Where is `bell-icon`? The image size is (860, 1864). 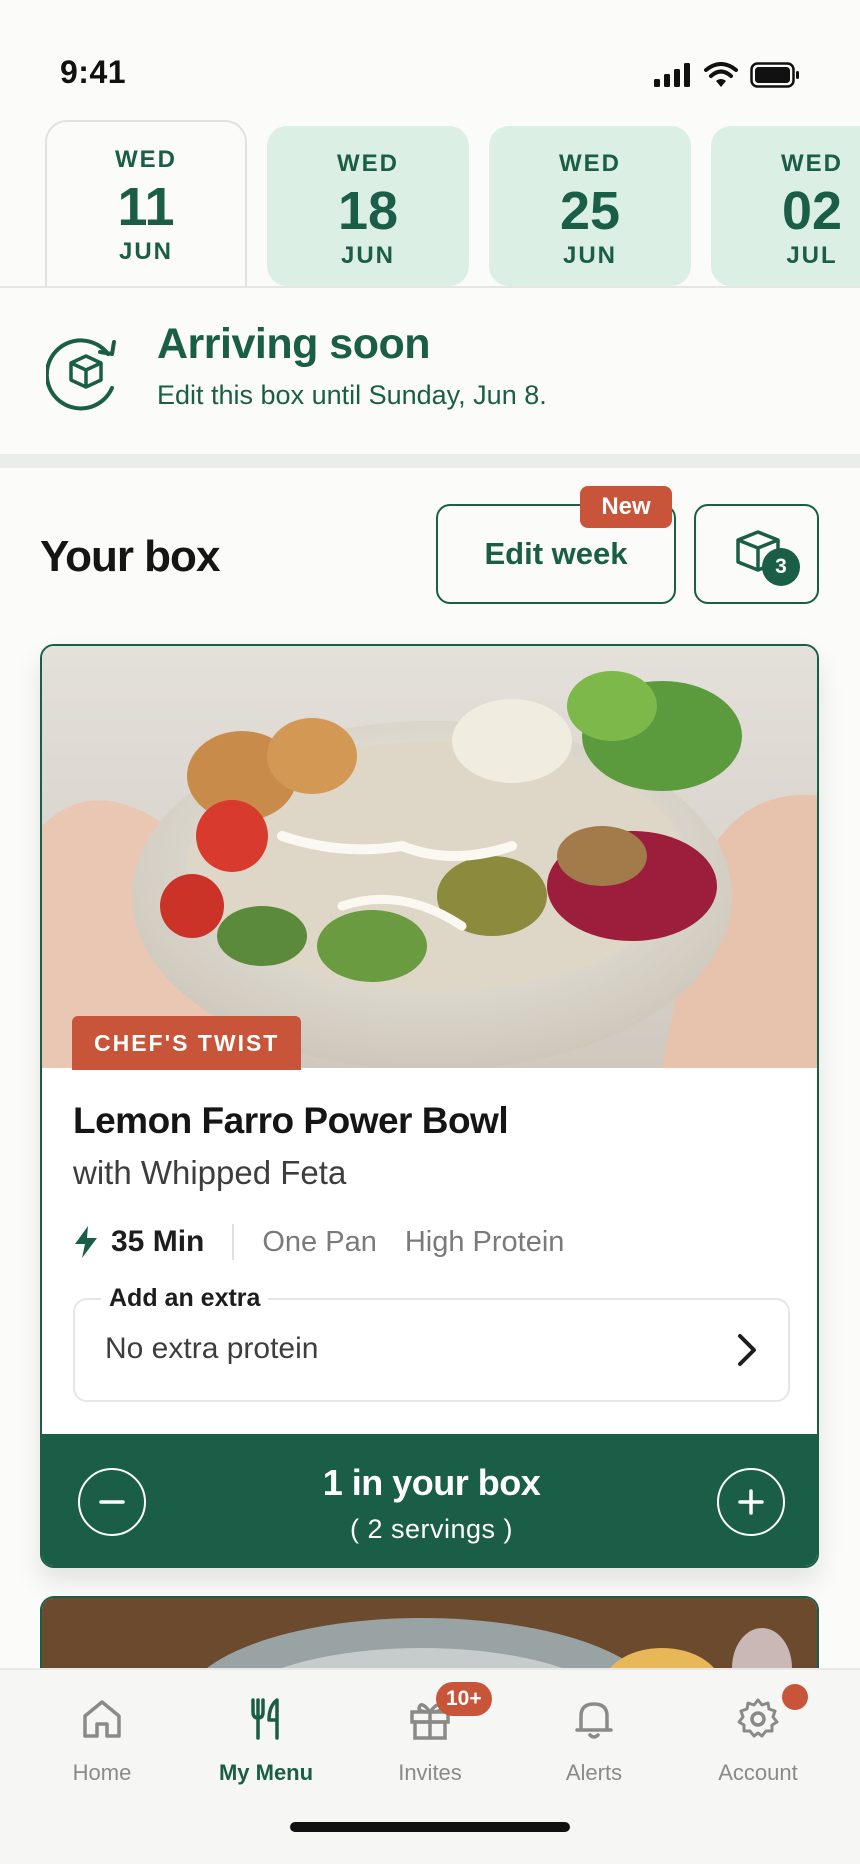
bell-icon is located at coordinates (594, 1720).